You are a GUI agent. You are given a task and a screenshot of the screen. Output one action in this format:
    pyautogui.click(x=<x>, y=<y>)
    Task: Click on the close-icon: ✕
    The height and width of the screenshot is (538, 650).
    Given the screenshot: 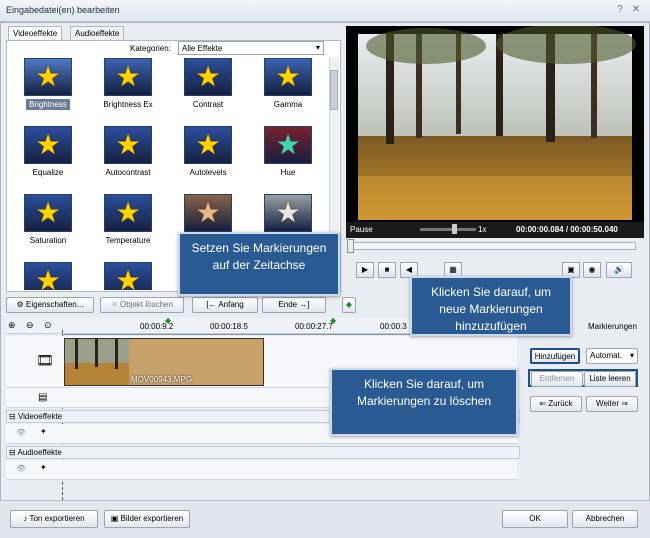 What is the action you would take?
    pyautogui.click(x=114, y=304)
    